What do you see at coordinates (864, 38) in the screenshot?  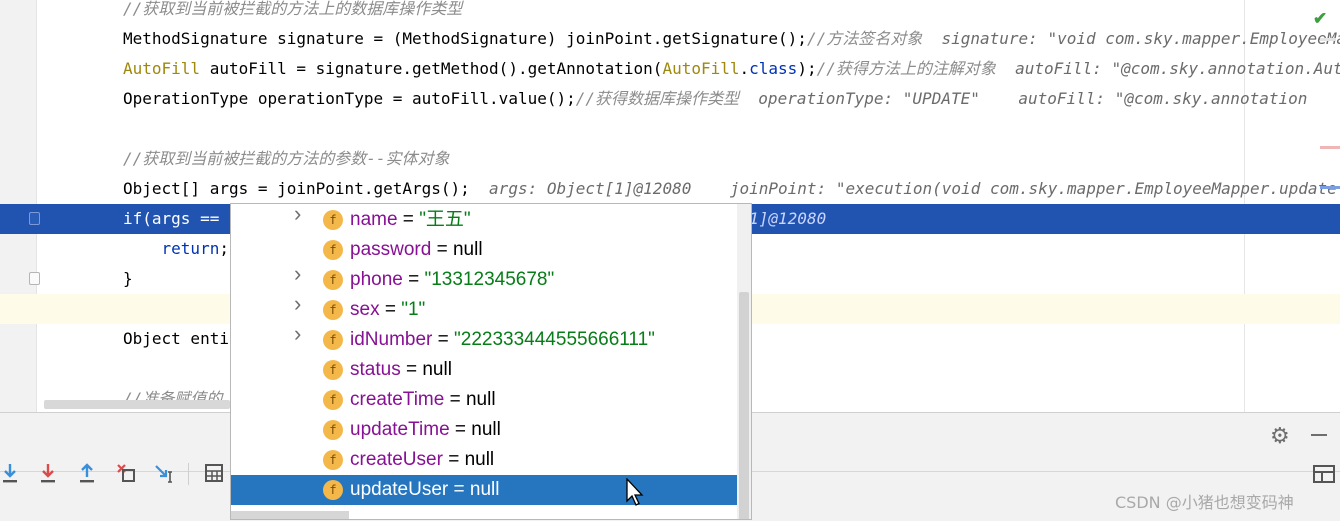 I see `code-comment: //方法签名对象` at bounding box center [864, 38].